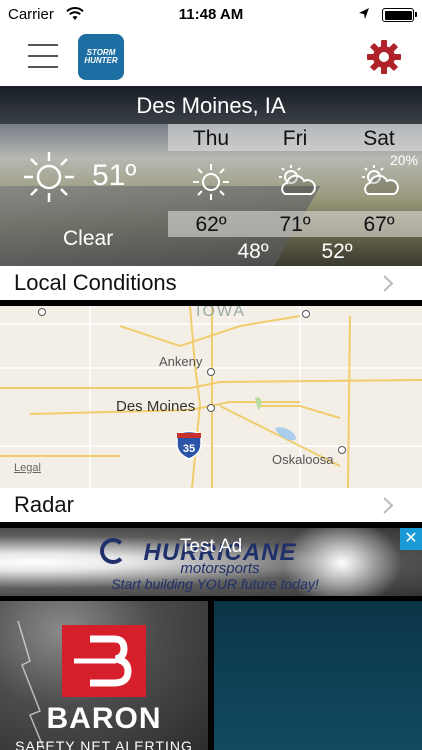 The image size is (422, 750). I want to click on radar-label: Radar, so click(44, 504).